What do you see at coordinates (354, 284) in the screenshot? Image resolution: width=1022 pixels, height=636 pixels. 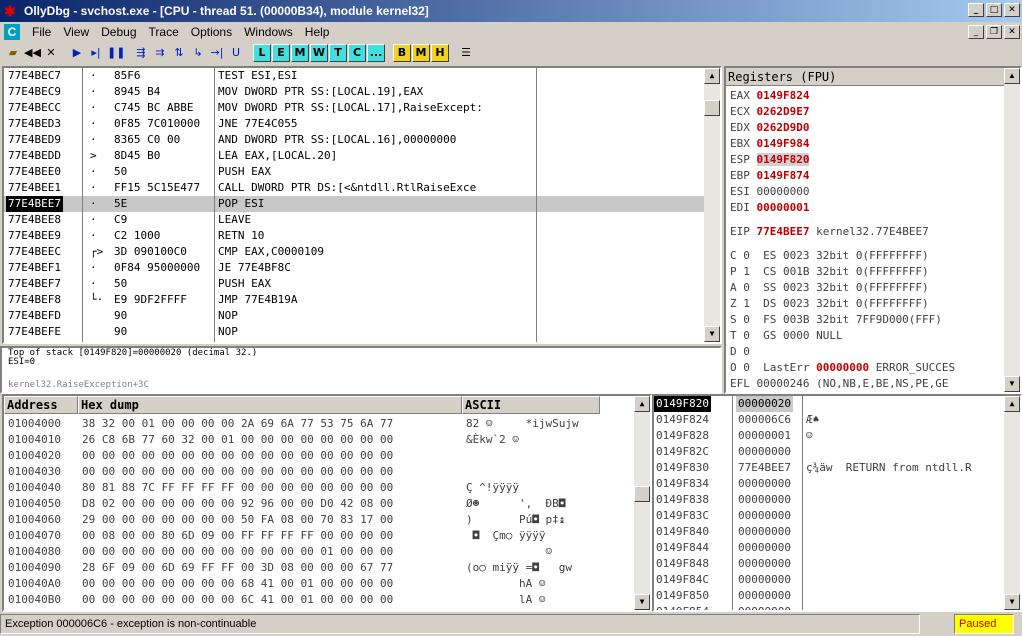 I see `disassembly-row: 77E4BEF7 · 50 PUSH EAX` at bounding box center [354, 284].